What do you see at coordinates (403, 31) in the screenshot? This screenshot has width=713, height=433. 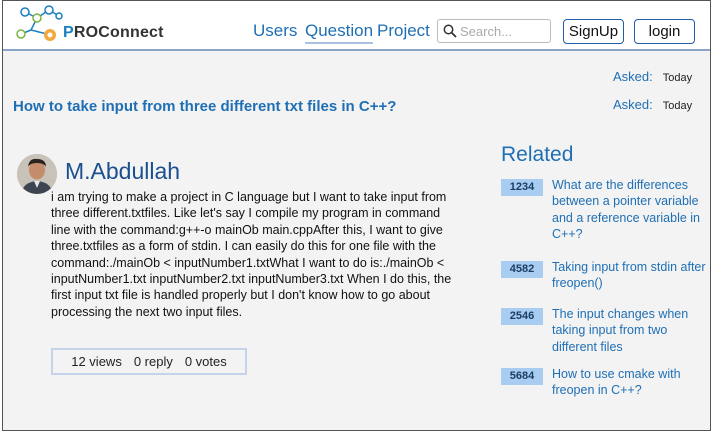 I see `nav-project: Project` at bounding box center [403, 31].